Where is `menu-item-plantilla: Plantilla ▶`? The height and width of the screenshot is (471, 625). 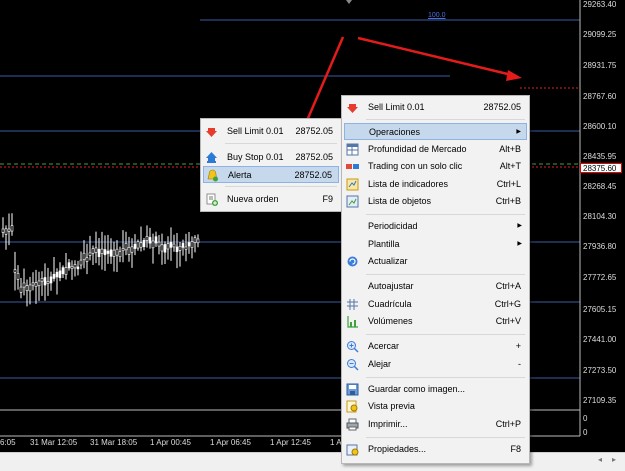 menu-item-plantilla: Plantilla ▶ is located at coordinates (435, 244).